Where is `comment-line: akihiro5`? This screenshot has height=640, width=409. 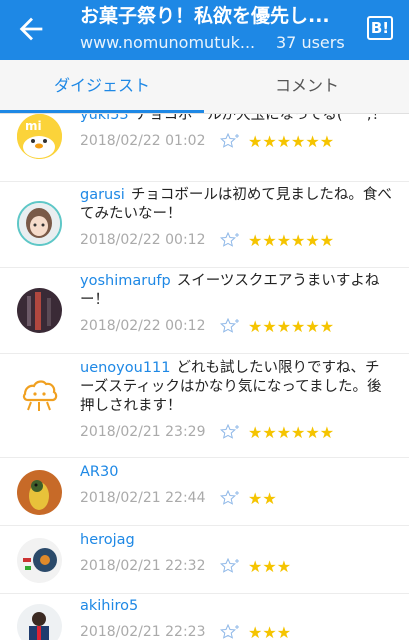
comment-line: akihiro5 is located at coordinates (236, 606).